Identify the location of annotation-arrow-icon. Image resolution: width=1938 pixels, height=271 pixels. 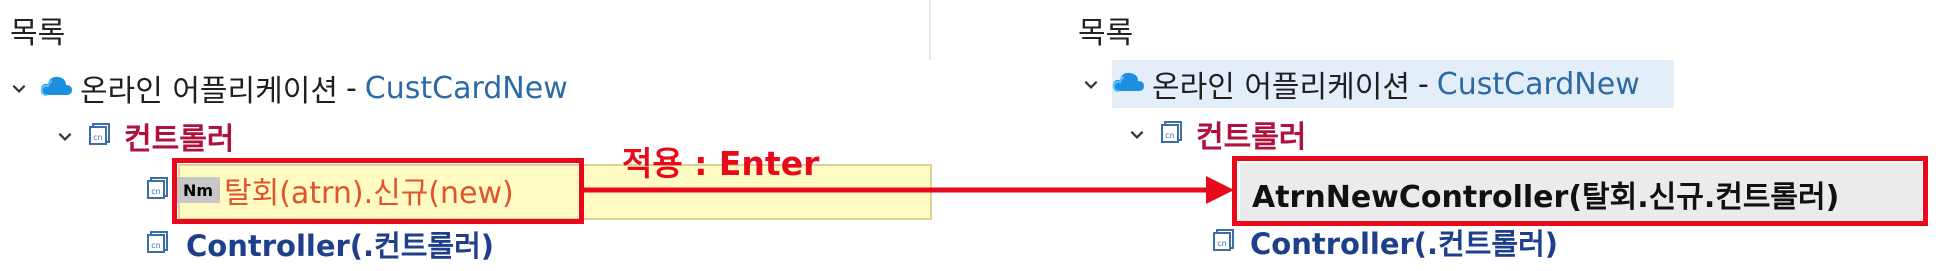
(909, 190).